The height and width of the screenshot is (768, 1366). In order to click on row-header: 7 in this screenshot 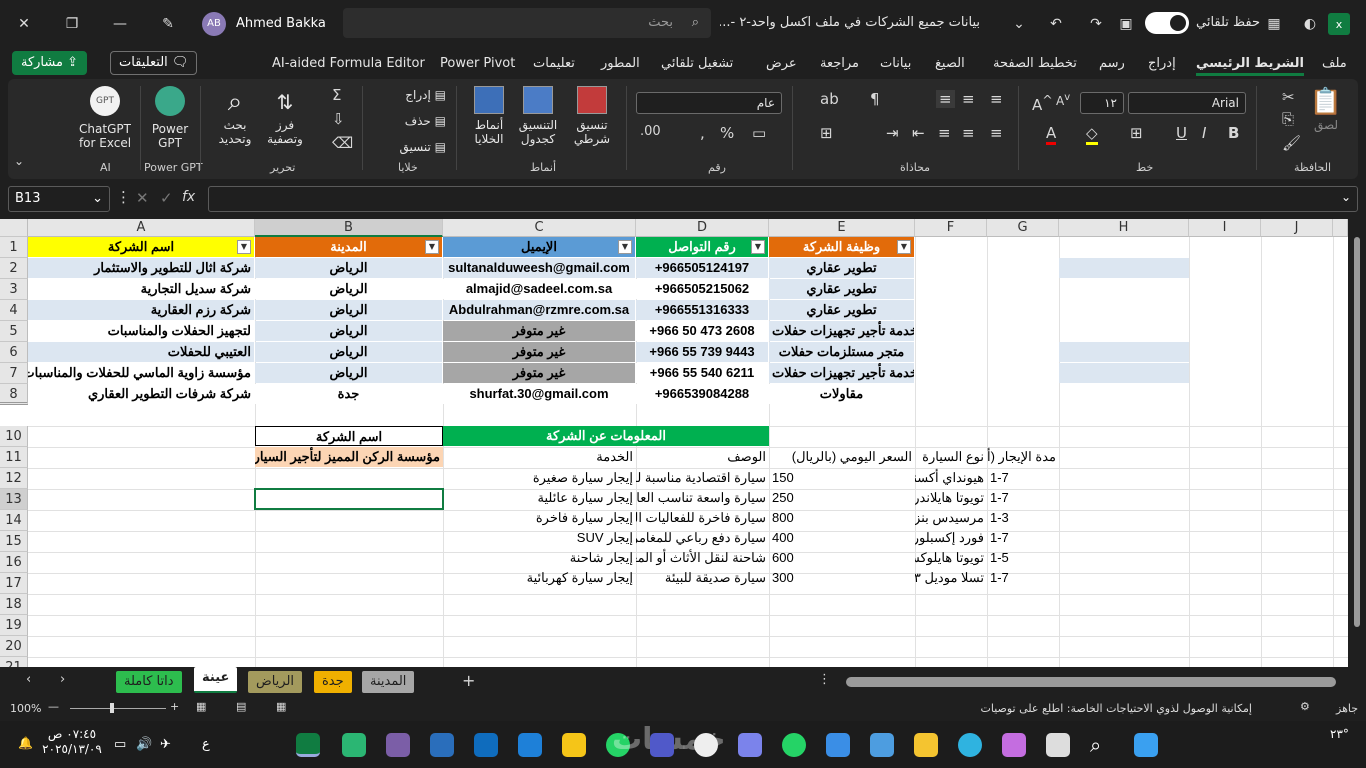, I will do `click(14, 373)`.